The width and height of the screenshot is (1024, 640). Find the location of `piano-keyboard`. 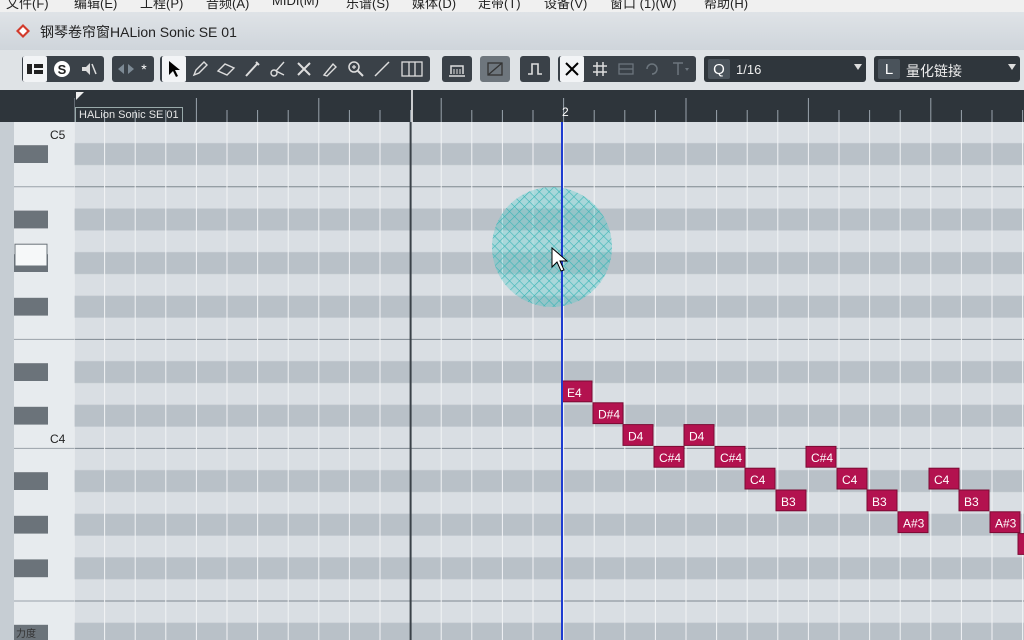

piano-keyboard is located at coordinates (44, 381).